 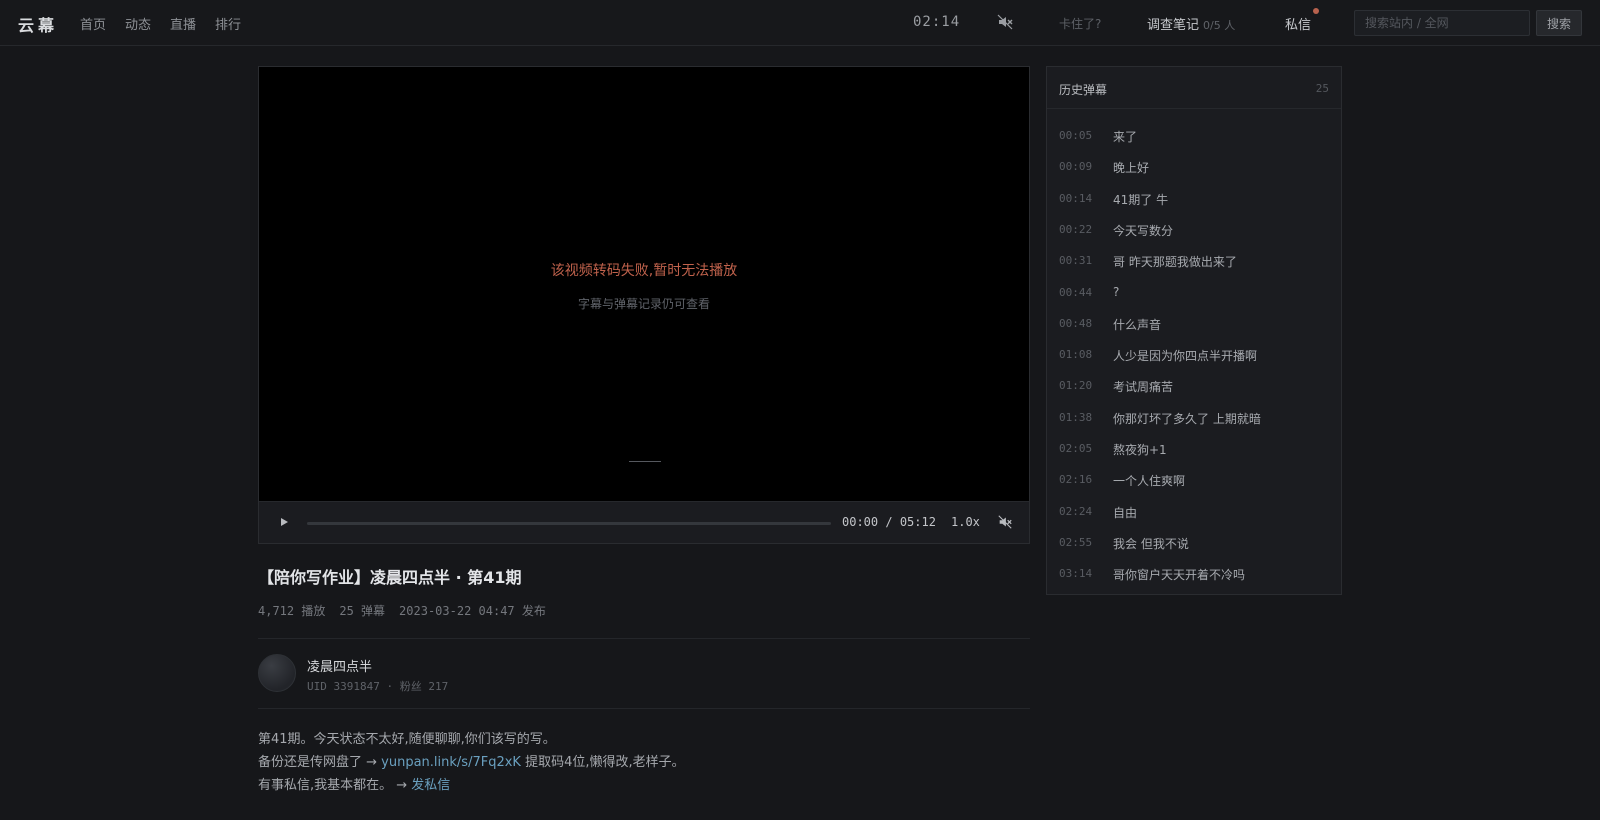 I want to click on unread-dot, so click(x=1316, y=11).